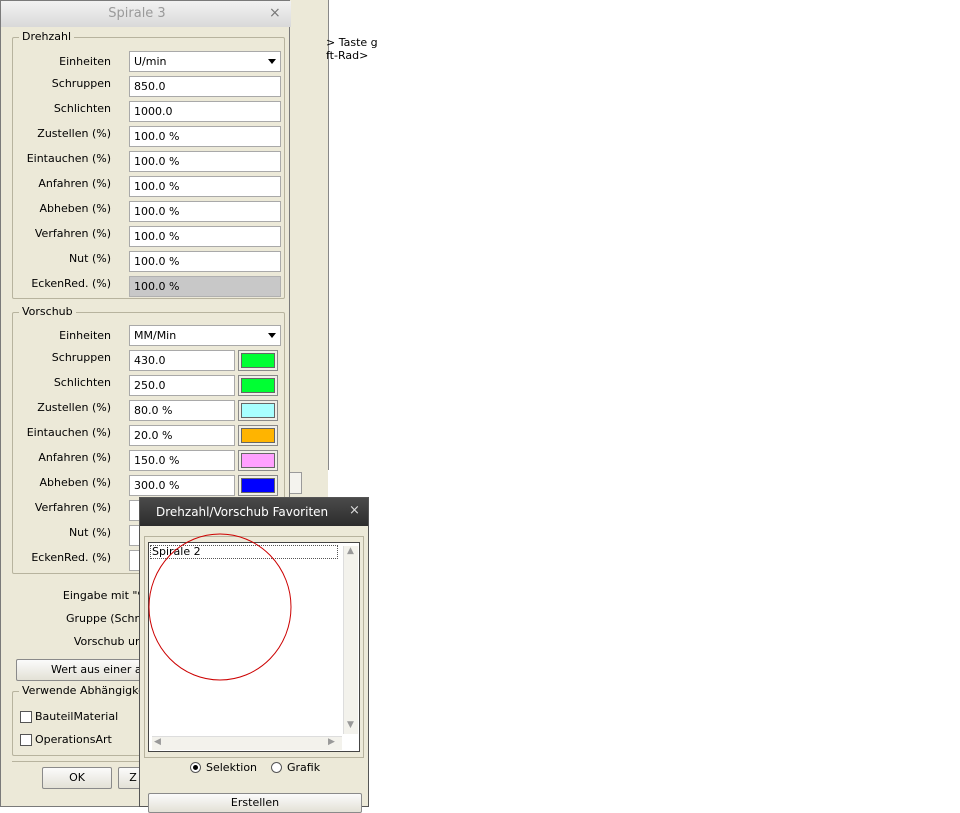 This screenshot has height=813, width=960. What do you see at coordinates (72, 233) in the screenshot?
I see `drehzahl-label: Verfahren (%)` at bounding box center [72, 233].